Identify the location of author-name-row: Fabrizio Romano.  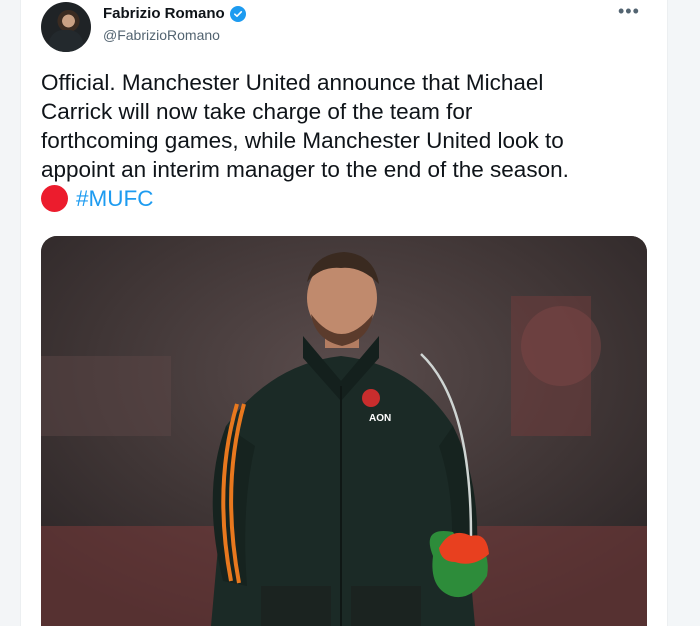
(174, 13).